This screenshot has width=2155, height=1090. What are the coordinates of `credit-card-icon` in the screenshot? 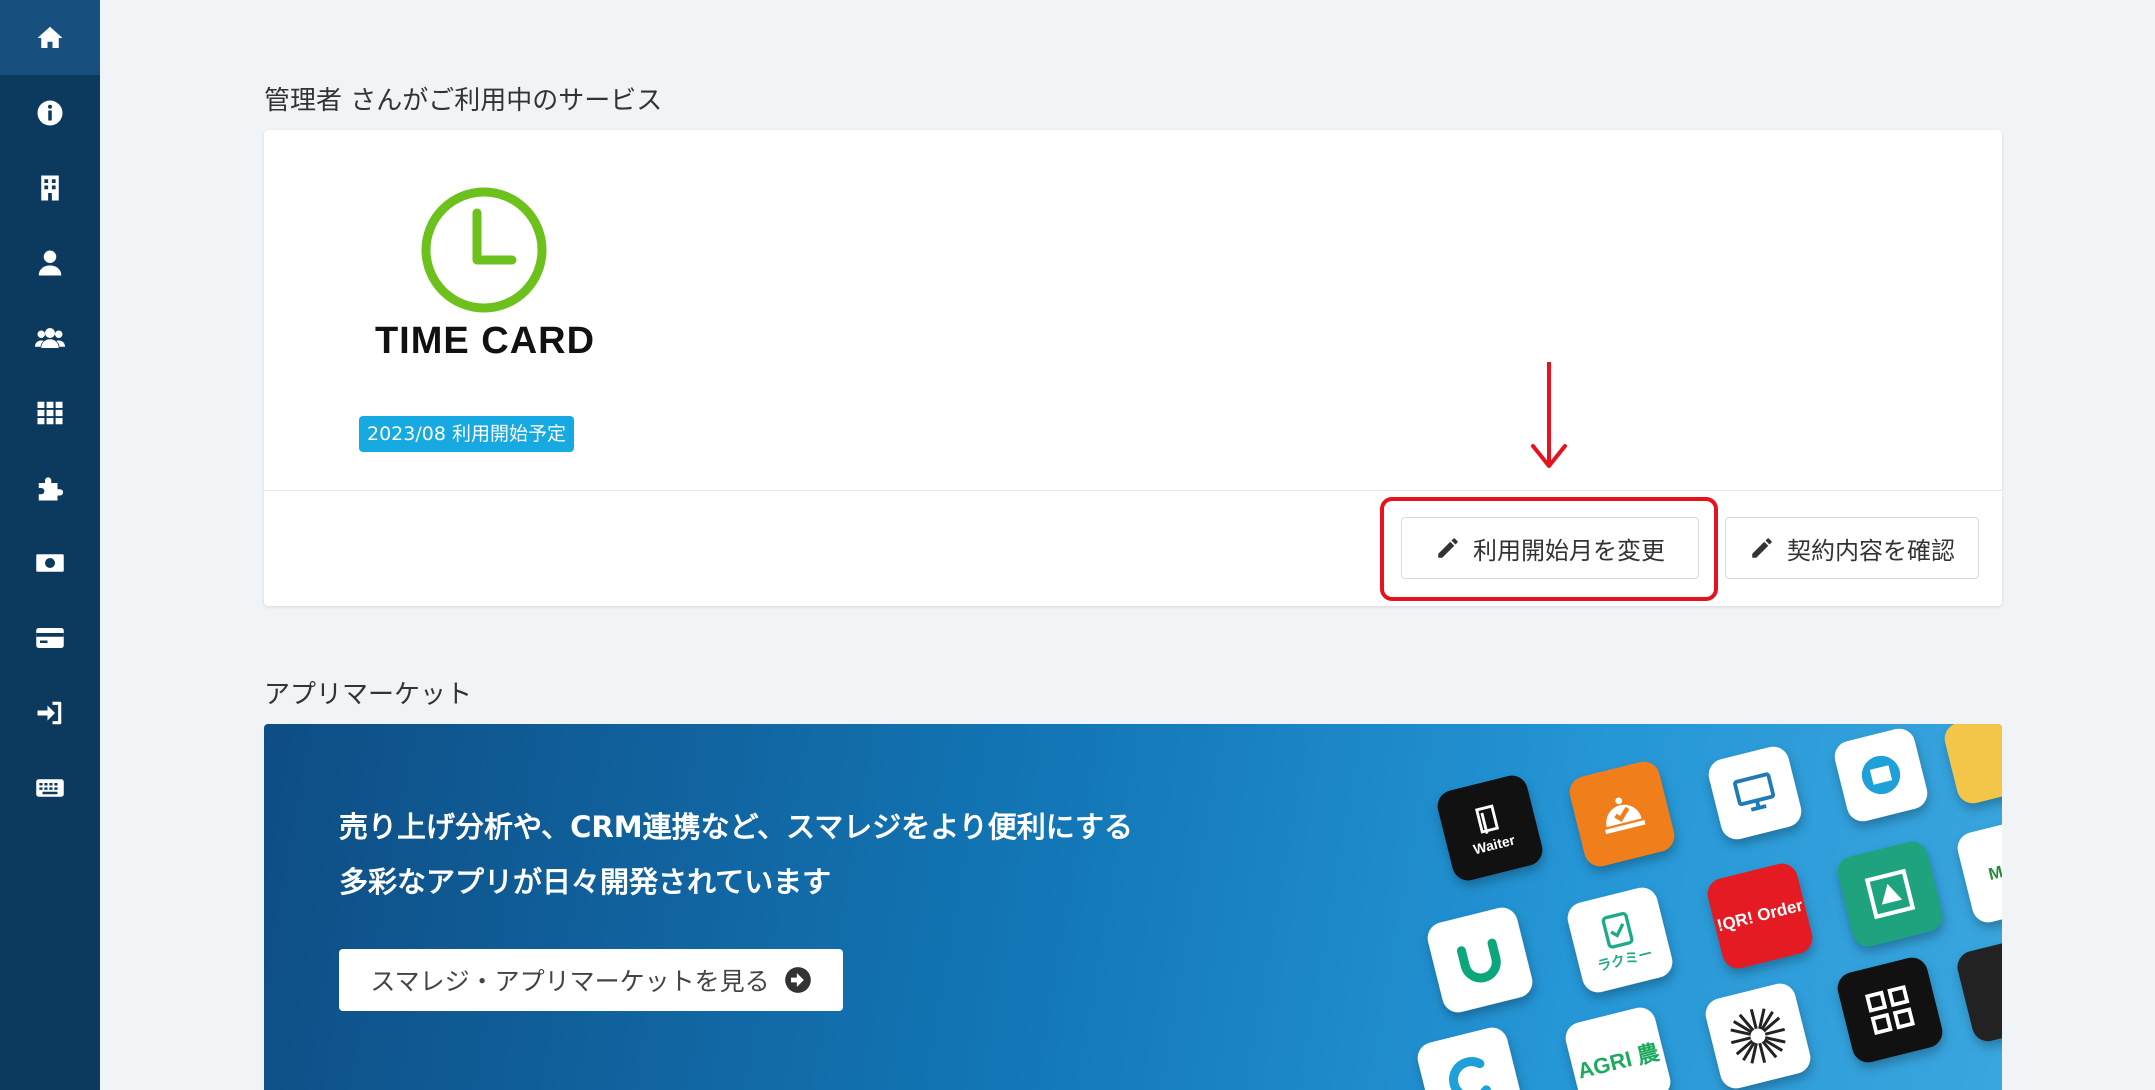 It's located at (50, 637).